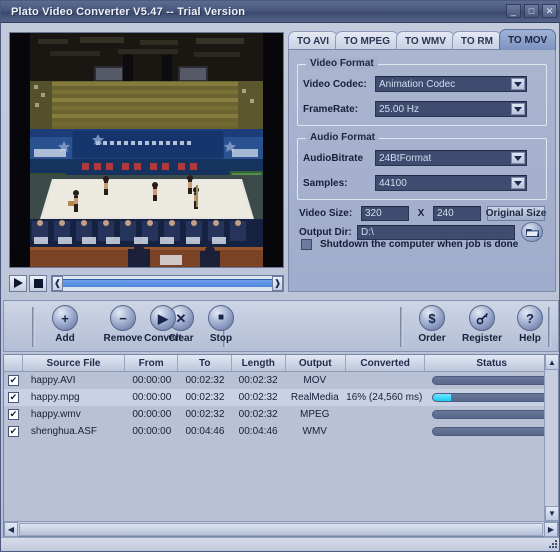  I want to click on stop-glyph: ■, so click(221, 317).